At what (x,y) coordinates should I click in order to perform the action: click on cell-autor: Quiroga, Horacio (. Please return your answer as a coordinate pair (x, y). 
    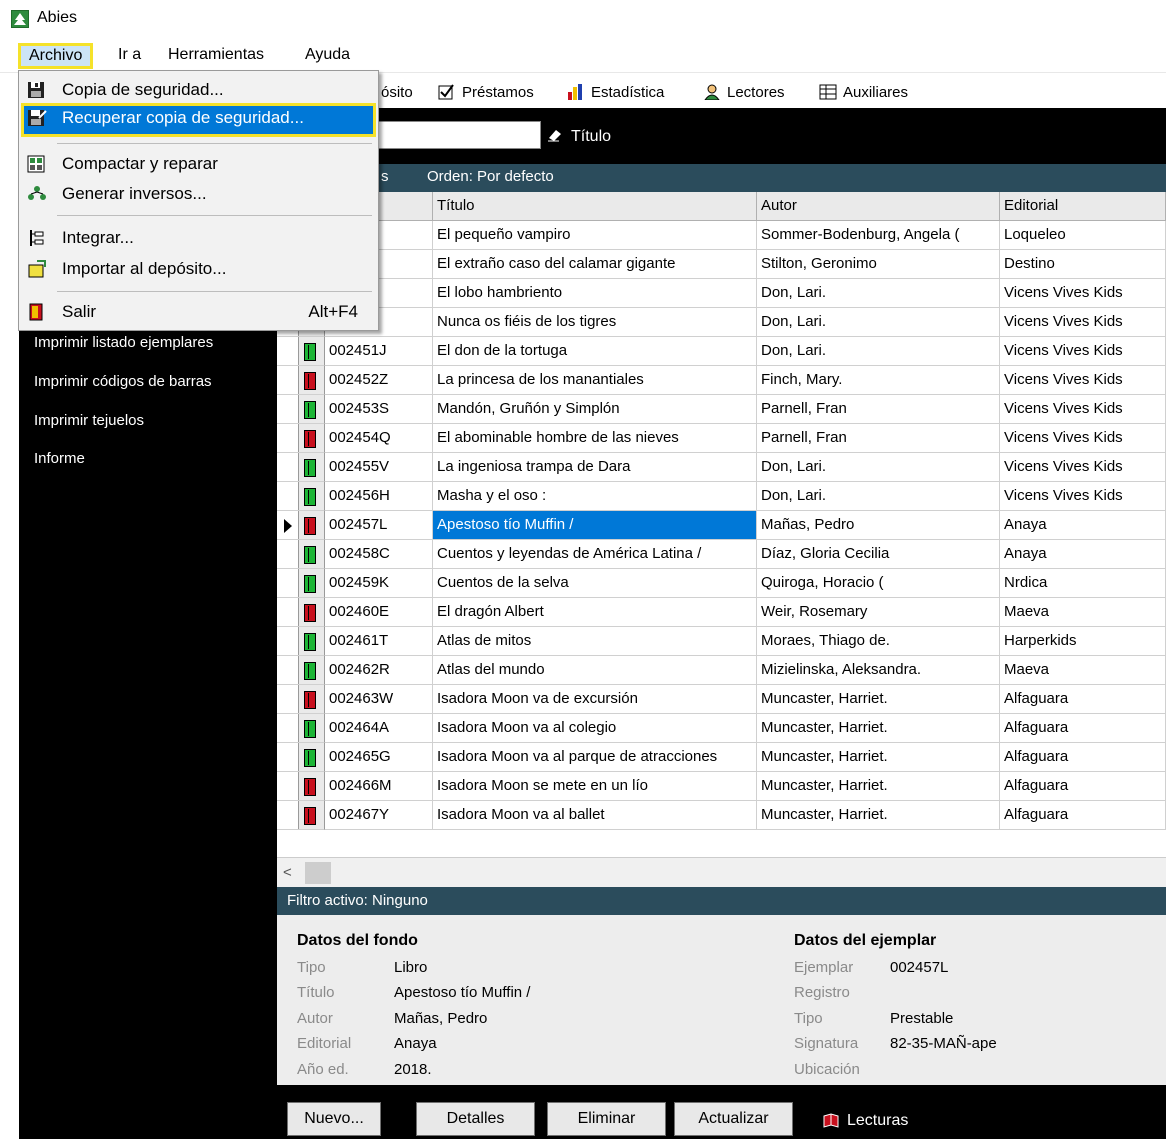
    Looking at the image, I should click on (878, 583).